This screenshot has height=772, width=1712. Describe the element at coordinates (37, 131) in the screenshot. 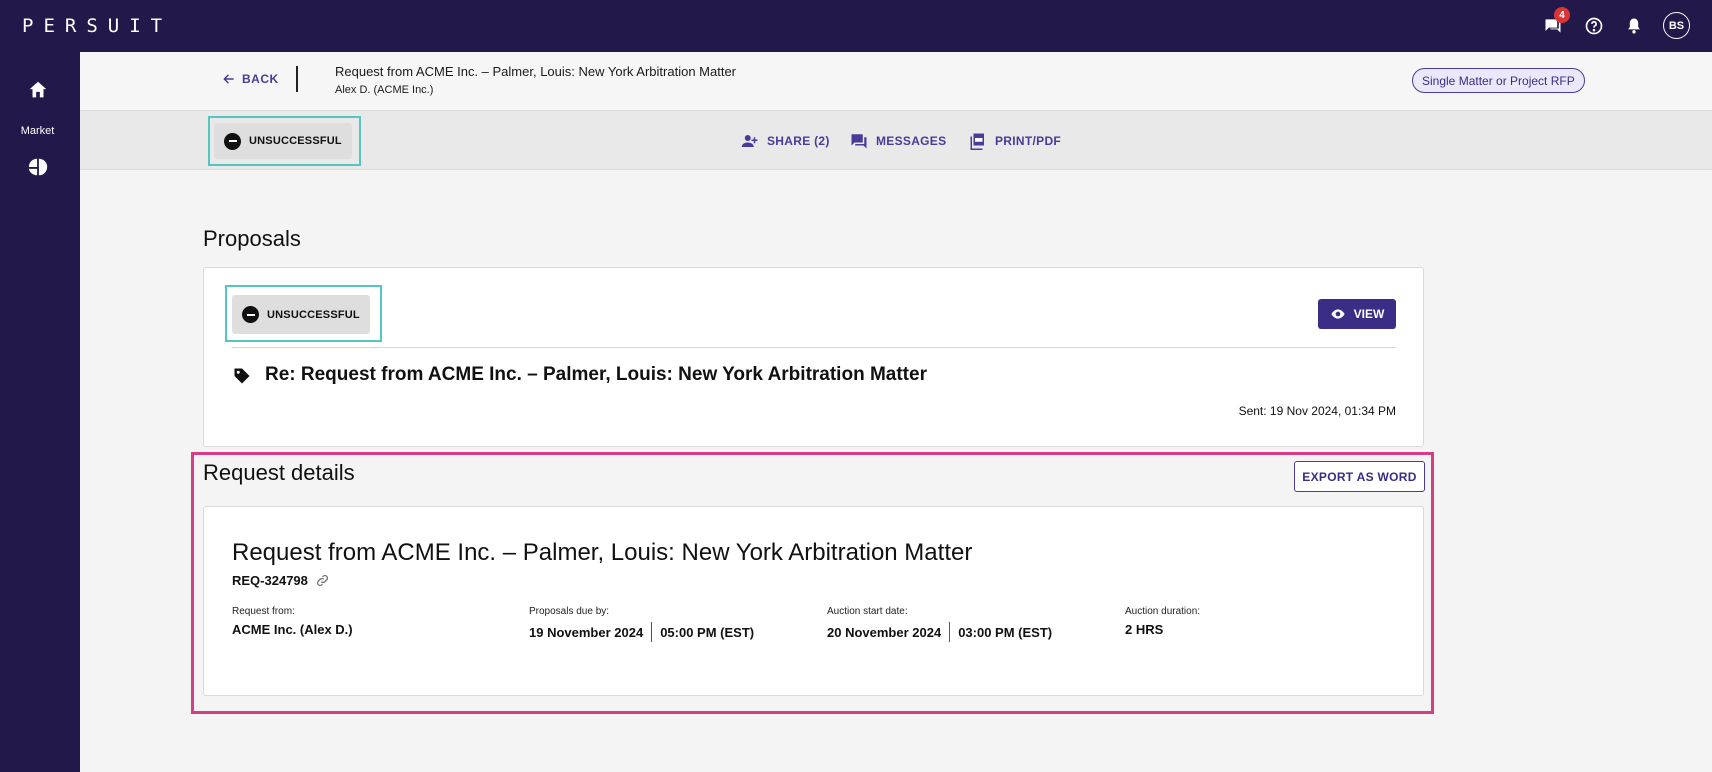

I see `sidebar-item-market-label: Market` at that location.